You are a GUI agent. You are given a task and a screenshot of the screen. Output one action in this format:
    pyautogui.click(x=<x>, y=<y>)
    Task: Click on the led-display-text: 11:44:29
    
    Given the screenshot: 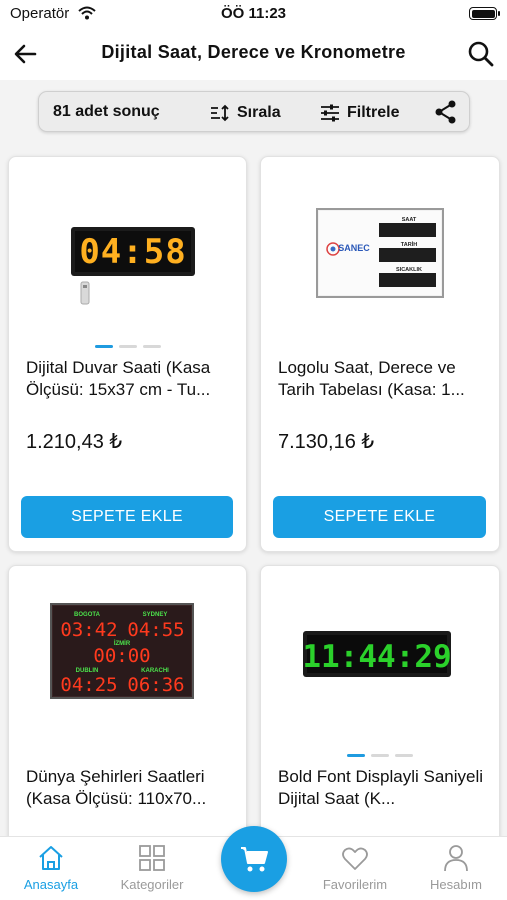 What is the action you would take?
    pyautogui.click(x=376, y=657)
    